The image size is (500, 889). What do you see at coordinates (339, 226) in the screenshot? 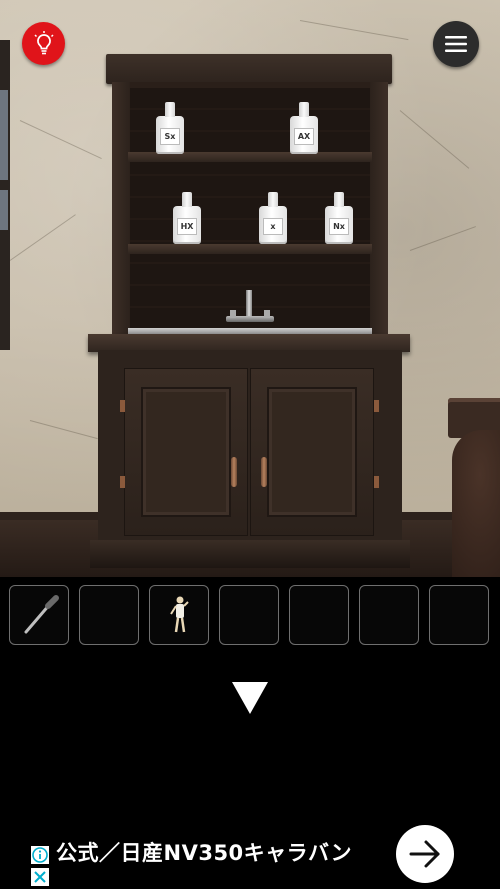
I see `bottle-label: Nx` at bounding box center [339, 226].